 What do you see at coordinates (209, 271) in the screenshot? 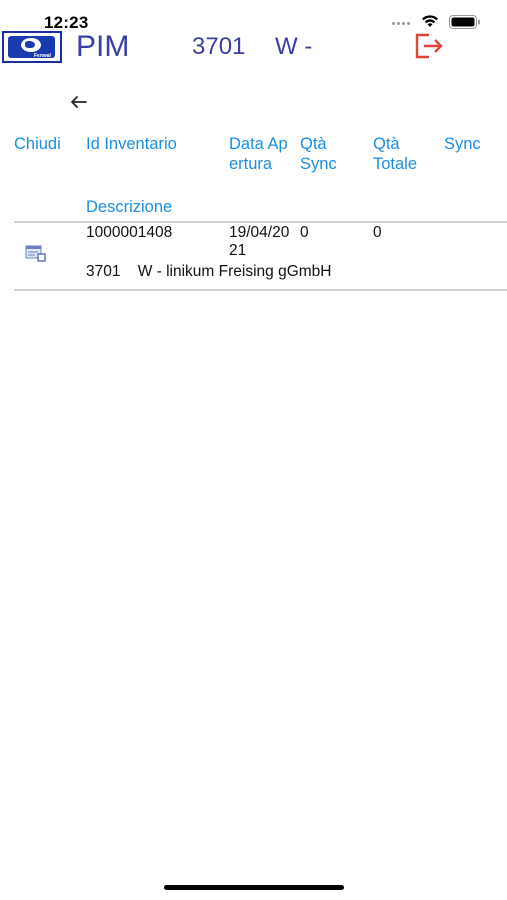
I see `row-description: 3701 W - linikum Freising gGmbH` at bounding box center [209, 271].